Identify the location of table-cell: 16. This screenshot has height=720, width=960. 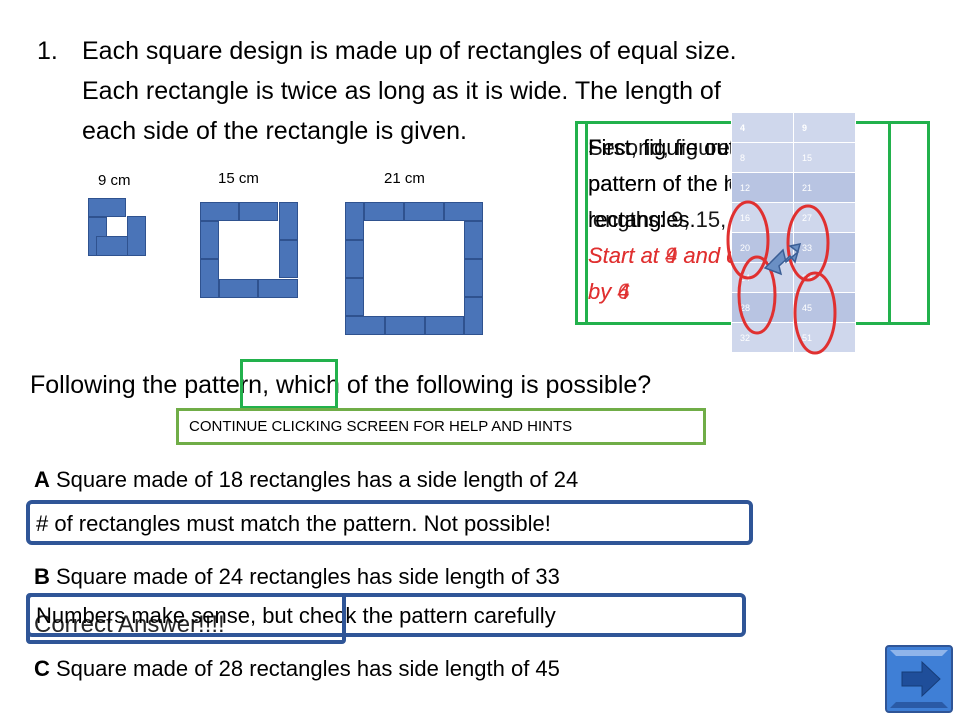
(762, 217).